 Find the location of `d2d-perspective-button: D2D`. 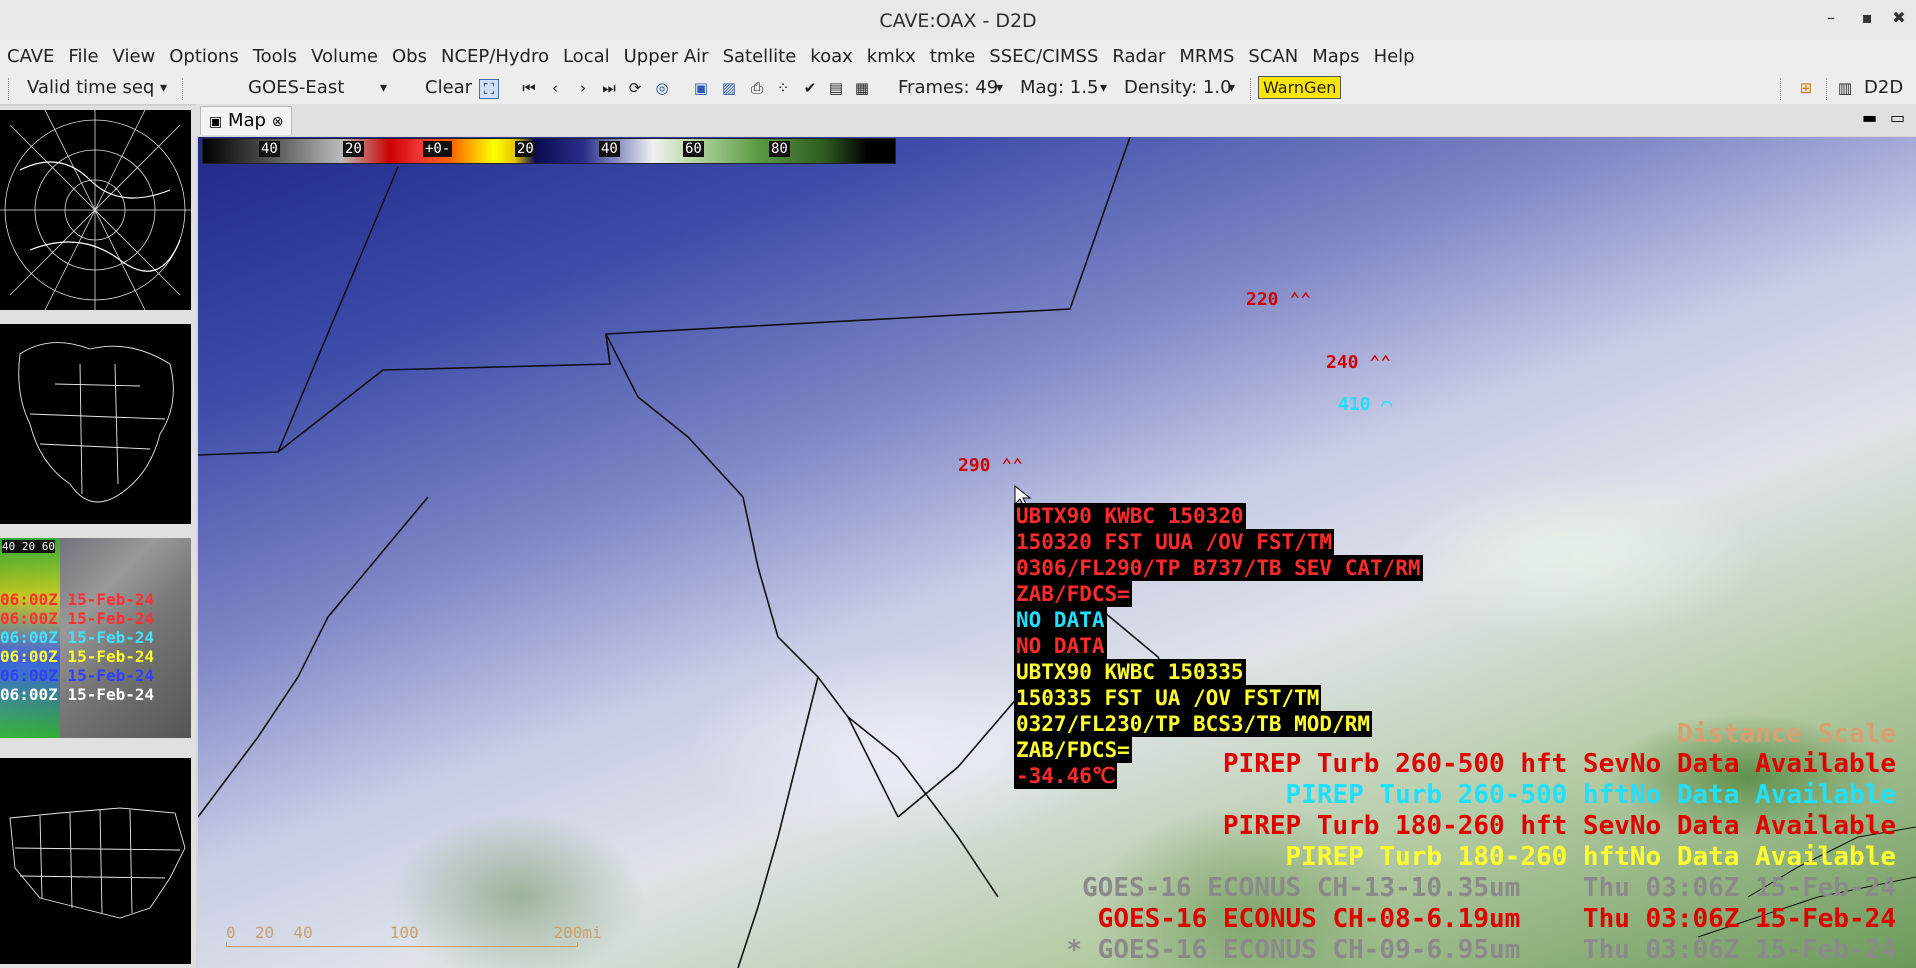

d2d-perspective-button: D2D is located at coordinates (1883, 87).